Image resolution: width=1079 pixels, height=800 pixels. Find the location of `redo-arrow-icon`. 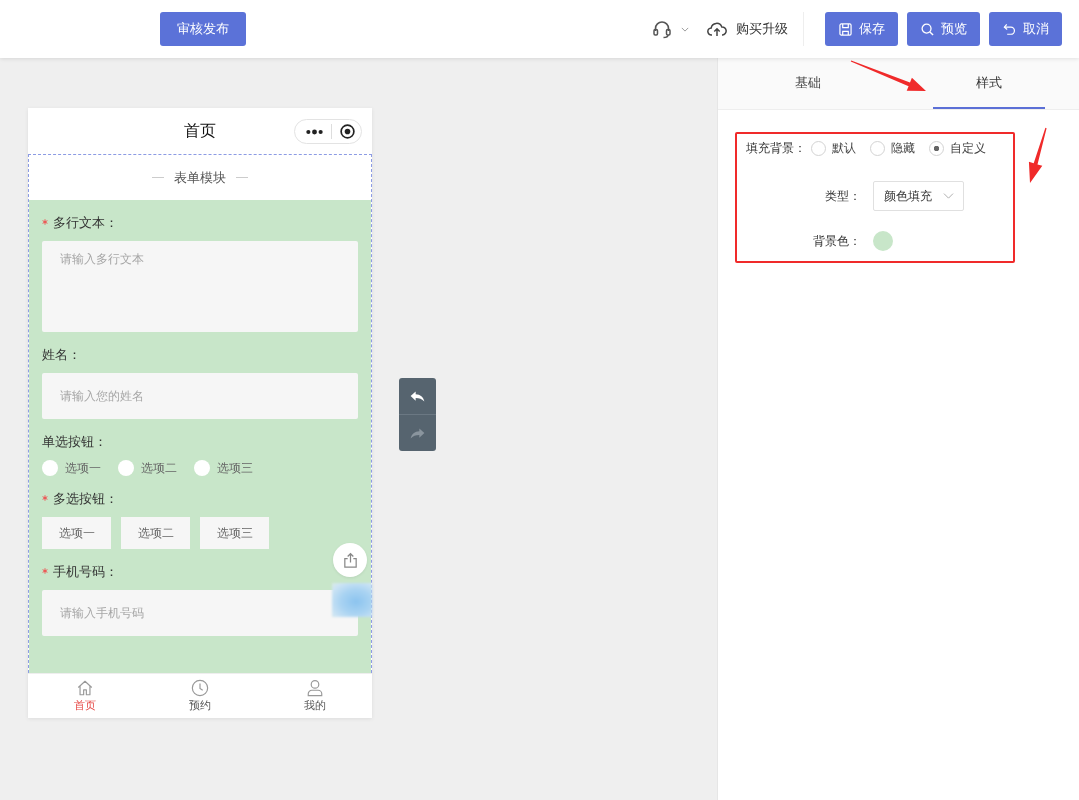

redo-arrow-icon is located at coordinates (417, 433).